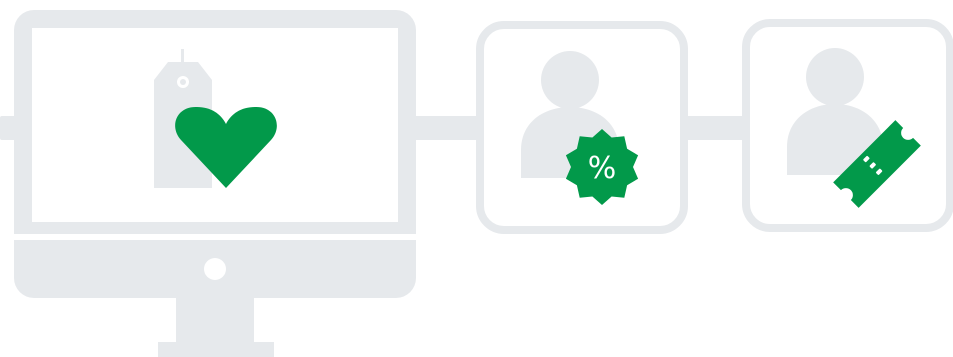 The image size is (953, 357). I want to click on discount-badge-symbol: %, so click(602, 168).